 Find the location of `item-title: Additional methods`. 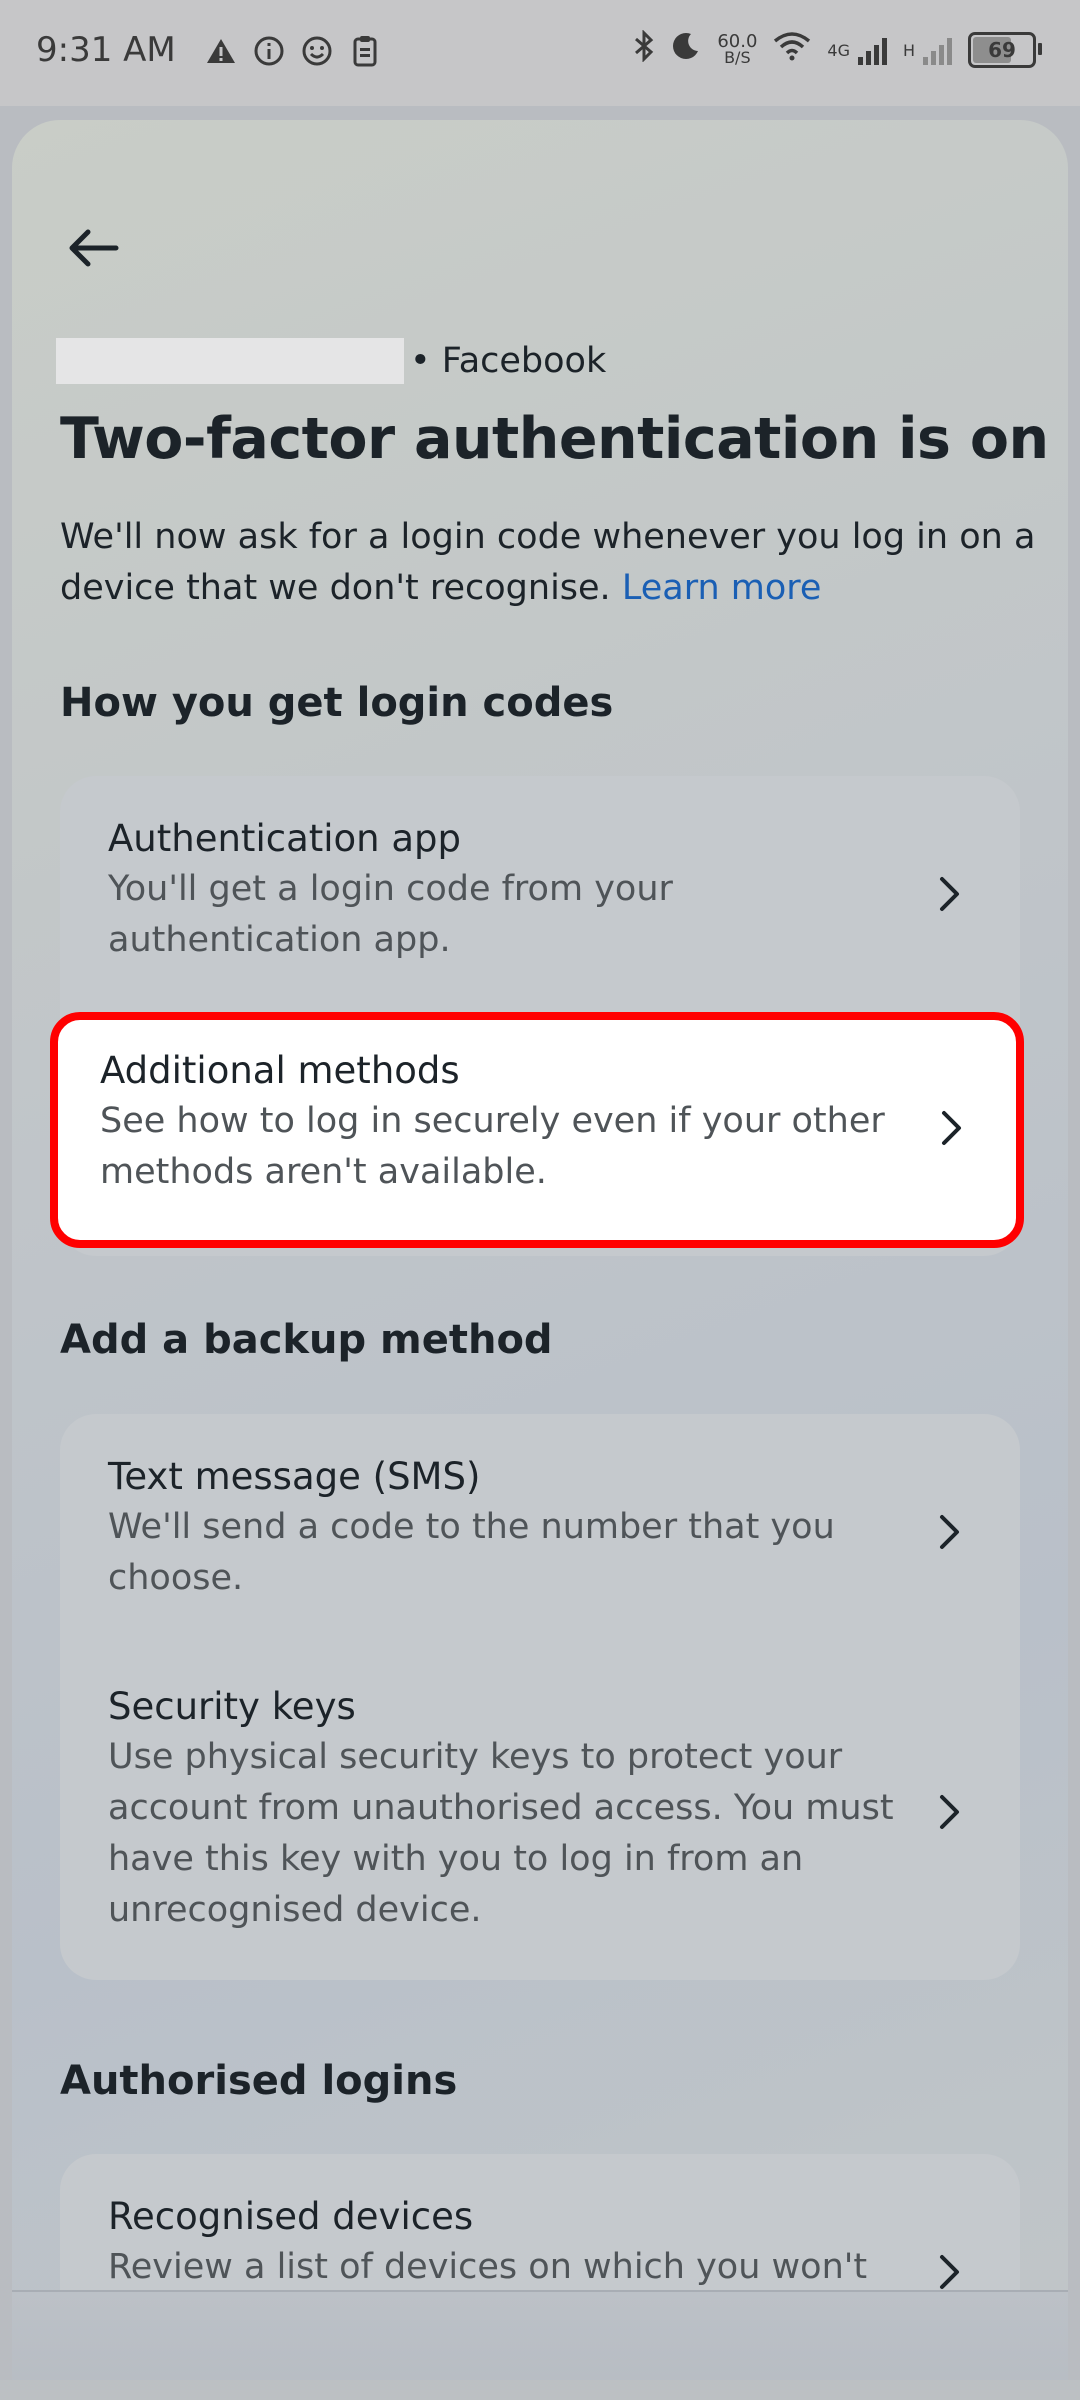

item-title: Additional methods is located at coordinates (280, 1070).